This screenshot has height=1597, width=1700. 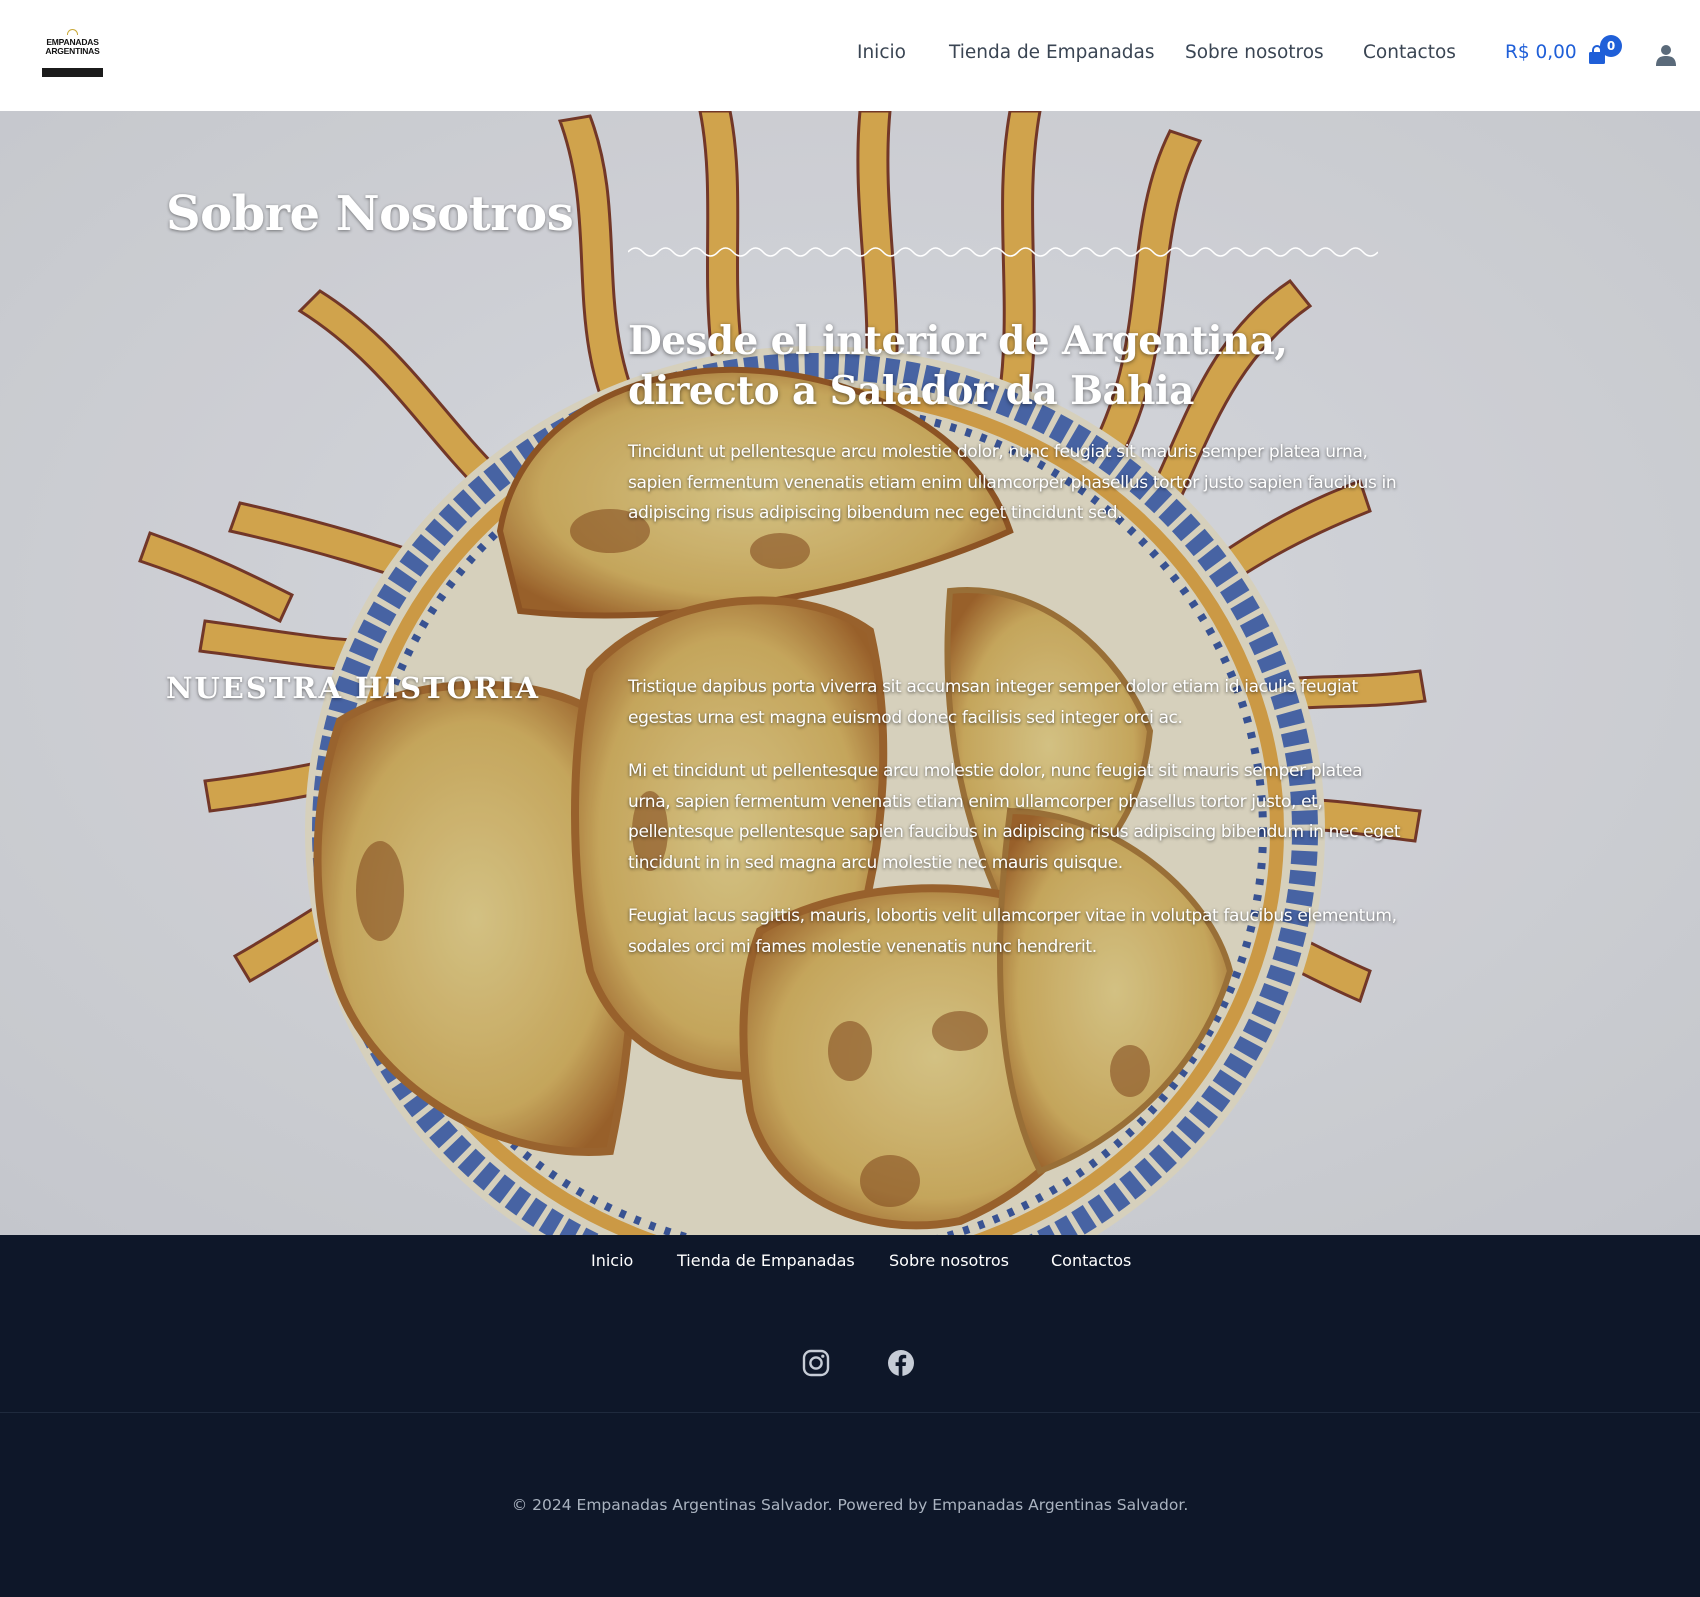 I want to click on footer-divider, so click(x=850, y=1412).